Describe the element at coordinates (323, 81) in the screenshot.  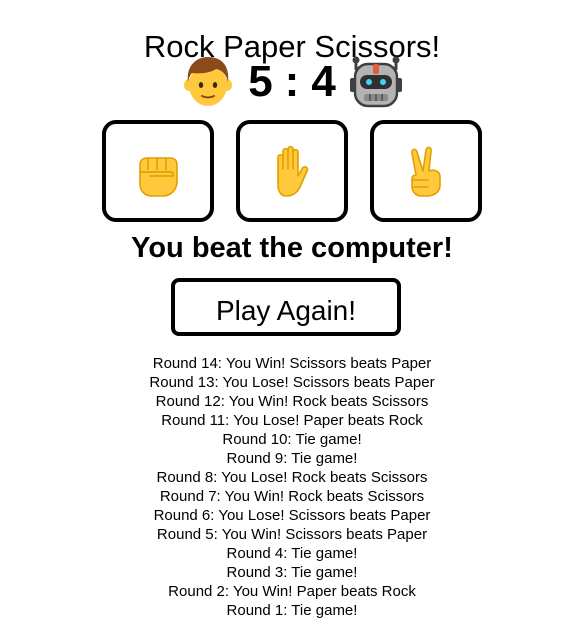
I see `computer-score: 4` at that location.